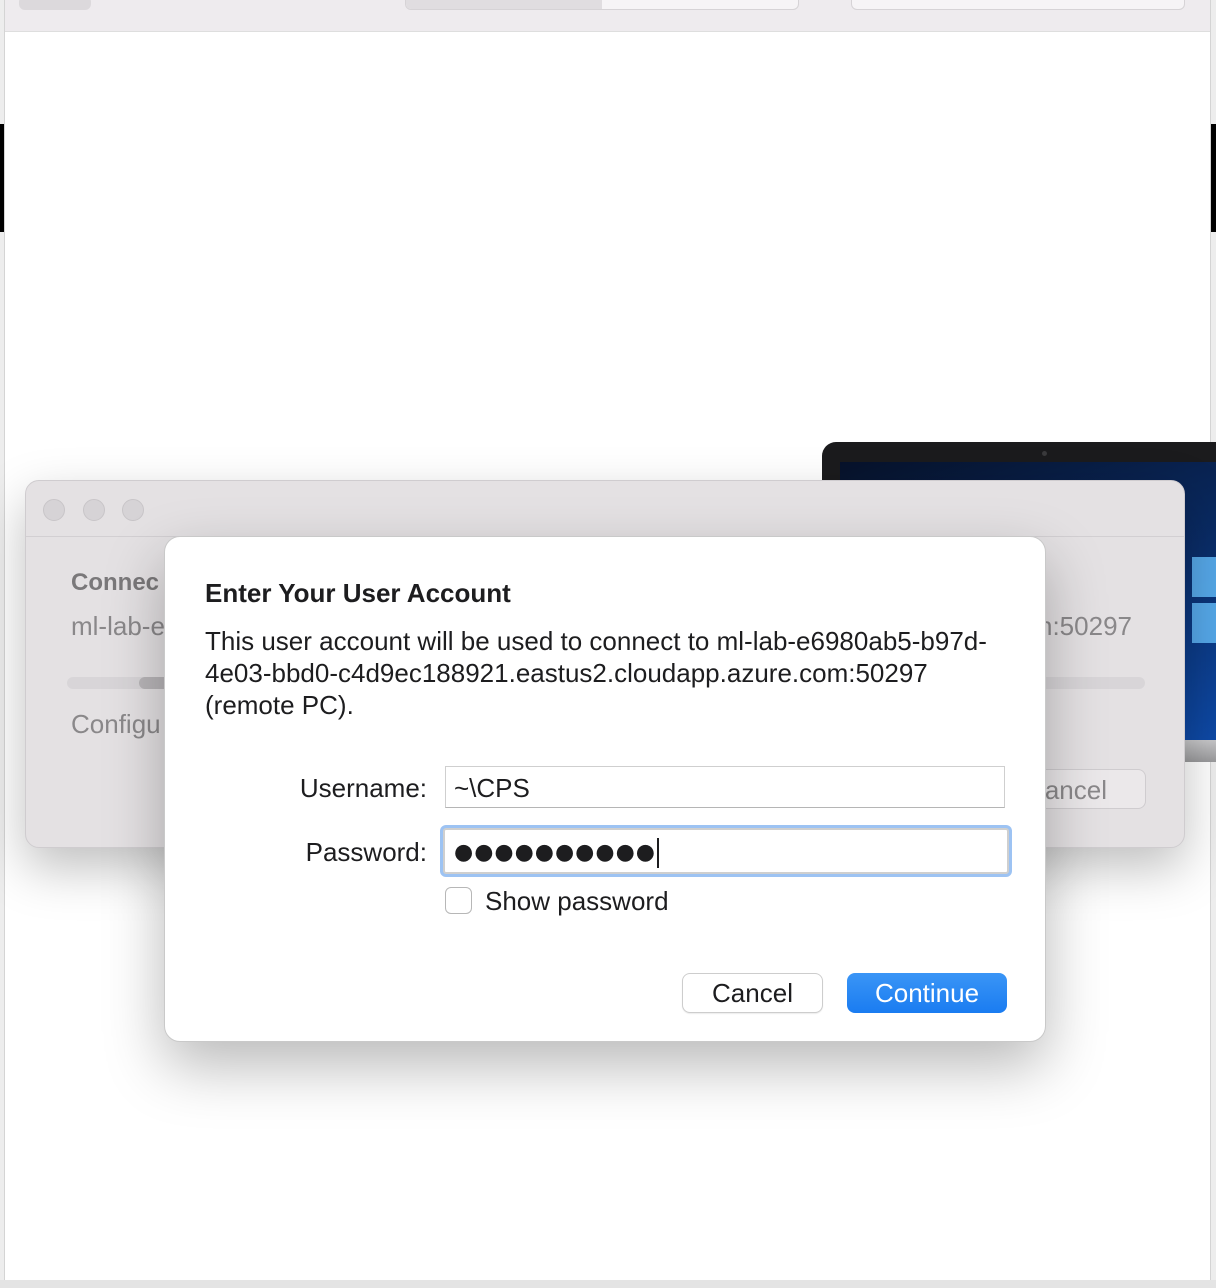 This screenshot has width=1216, height=1288. What do you see at coordinates (133, 510) in the screenshot?
I see `zoom-window-button` at bounding box center [133, 510].